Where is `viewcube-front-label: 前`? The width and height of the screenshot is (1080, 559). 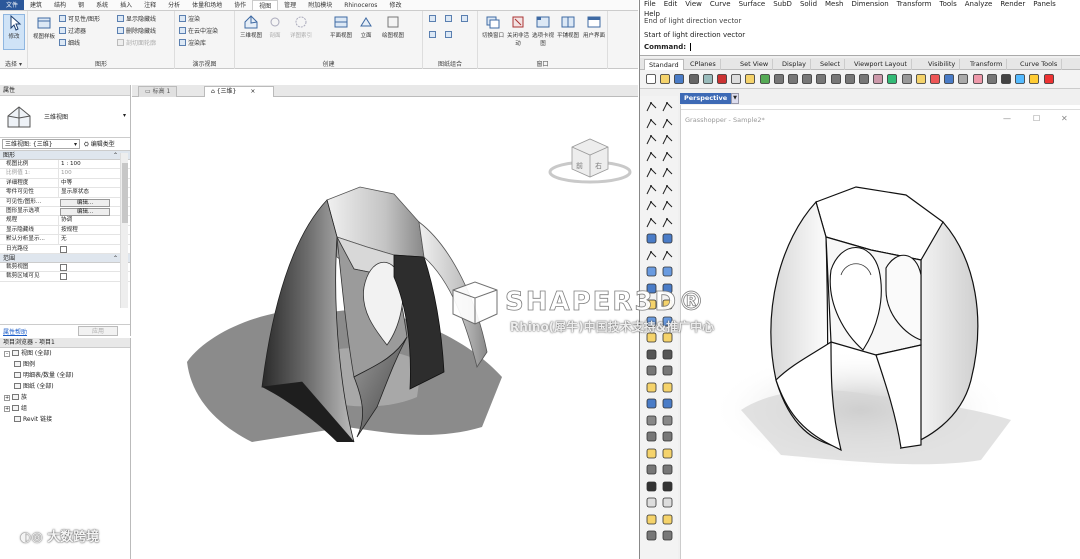 viewcube-front-label: 前 is located at coordinates (579, 165).